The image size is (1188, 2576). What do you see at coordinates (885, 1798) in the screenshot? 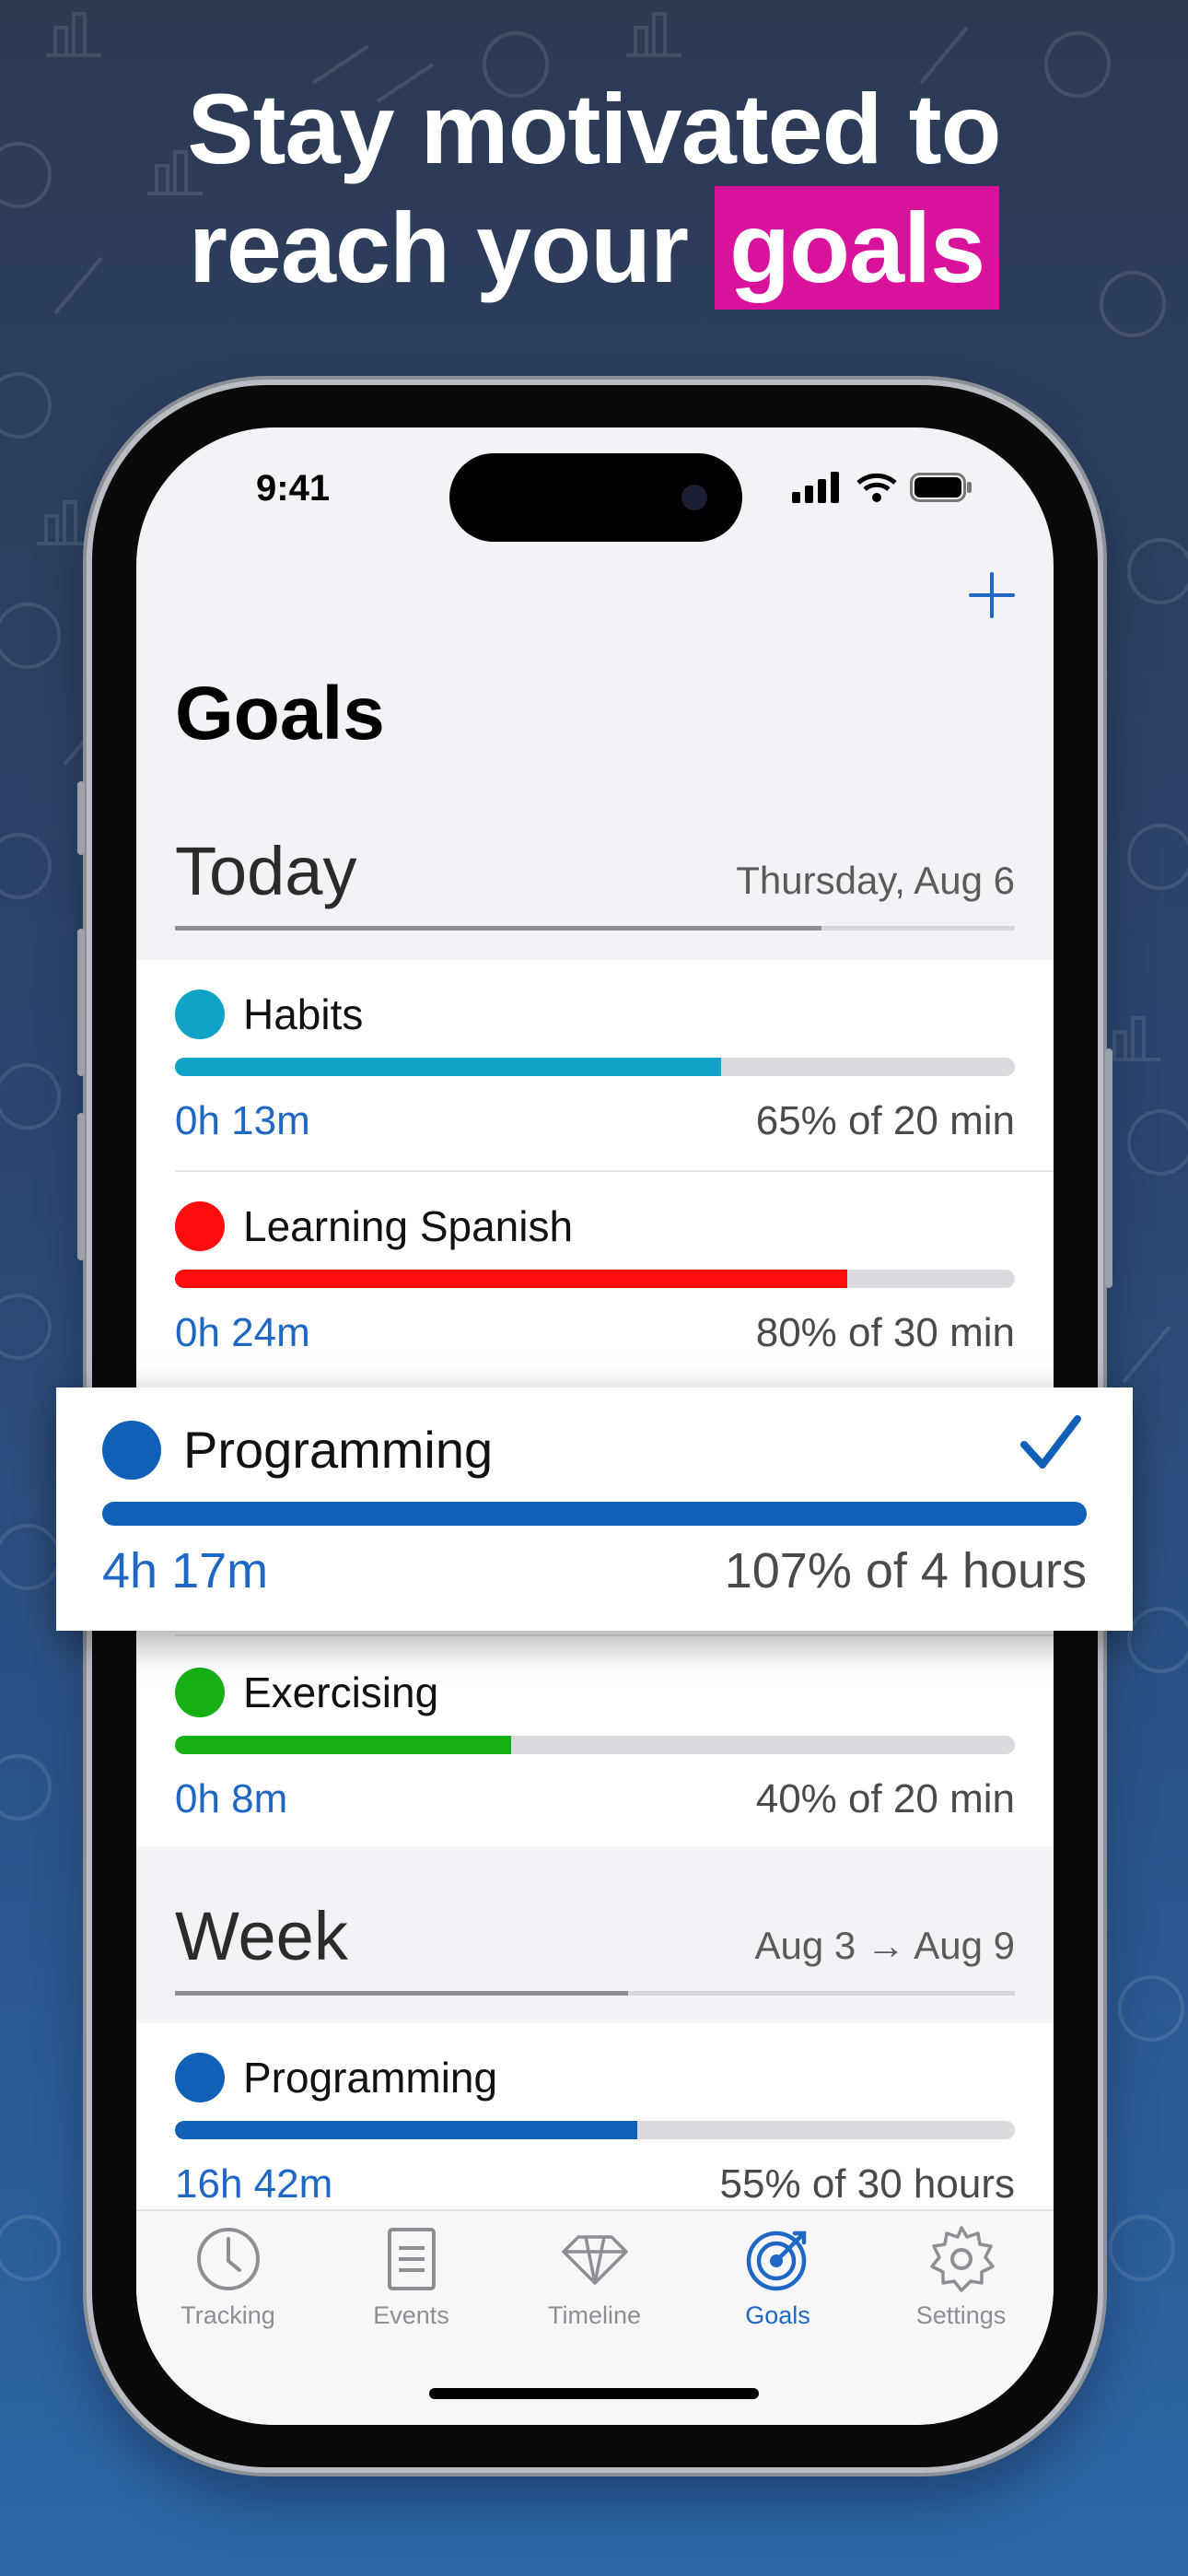
I see `goal-summary: 40% of 20 min` at bounding box center [885, 1798].